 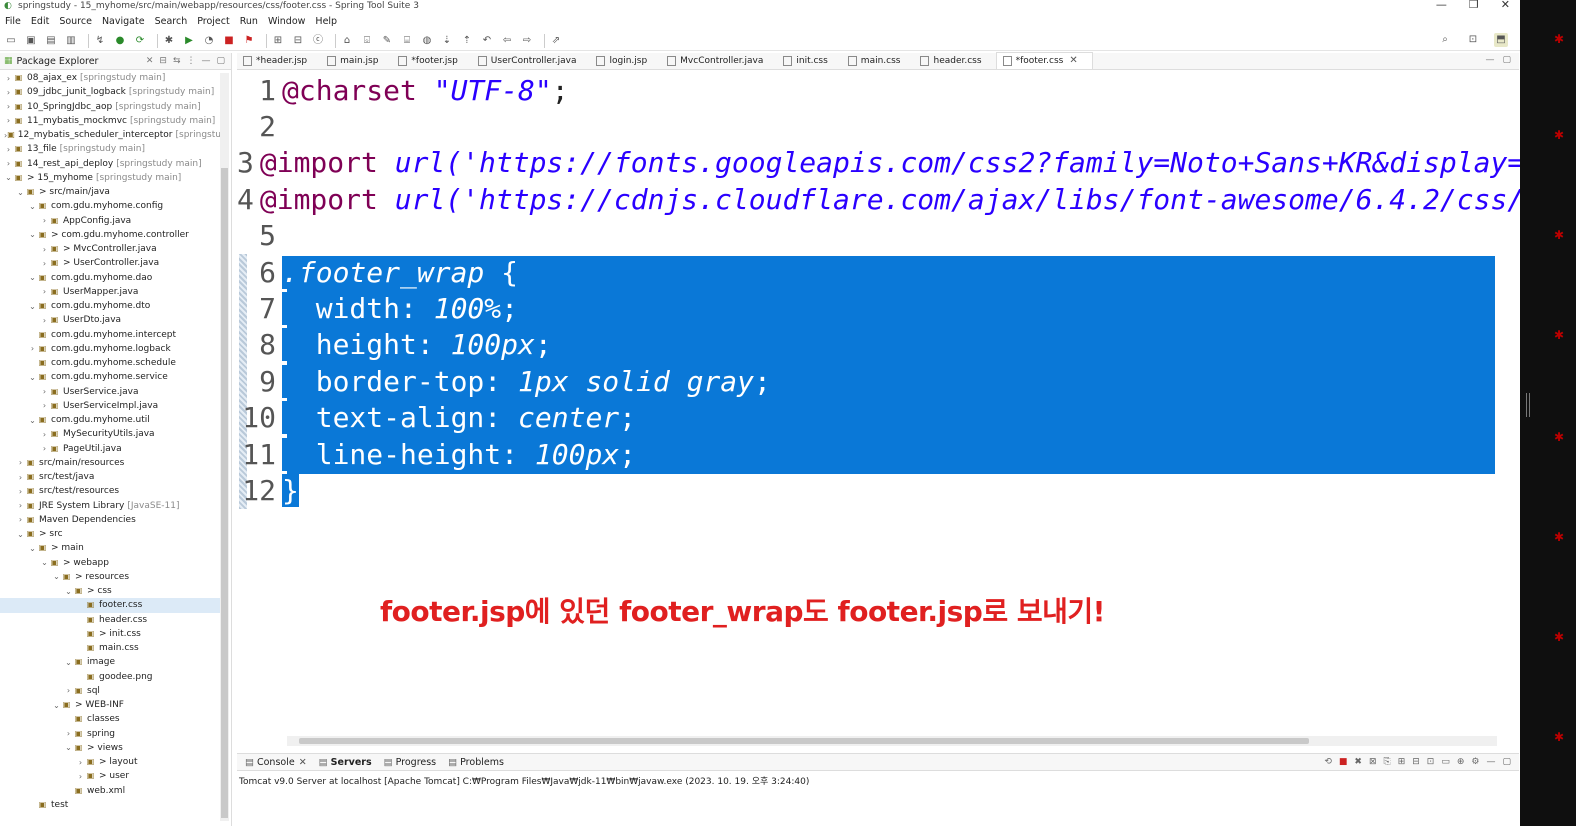 What do you see at coordinates (286, 21) in the screenshot?
I see `menu-window: Window` at bounding box center [286, 21].